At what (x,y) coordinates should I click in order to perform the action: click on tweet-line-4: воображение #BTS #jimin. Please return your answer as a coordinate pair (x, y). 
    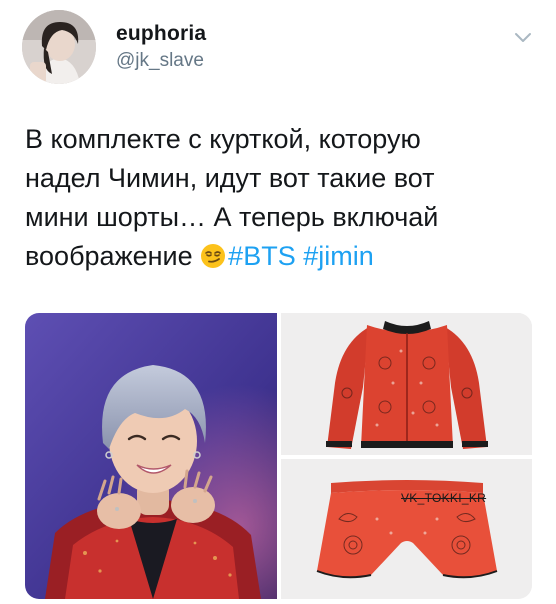
    Looking at the image, I should click on (282, 256).